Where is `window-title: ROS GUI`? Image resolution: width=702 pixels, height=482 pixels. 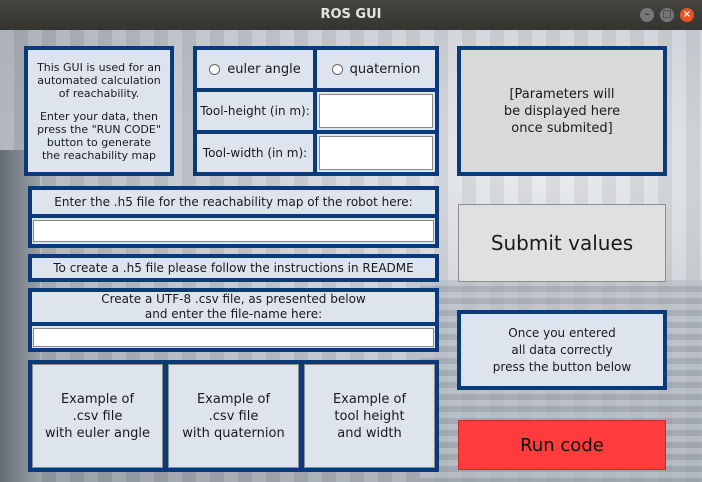 window-title: ROS GUI is located at coordinates (351, 14).